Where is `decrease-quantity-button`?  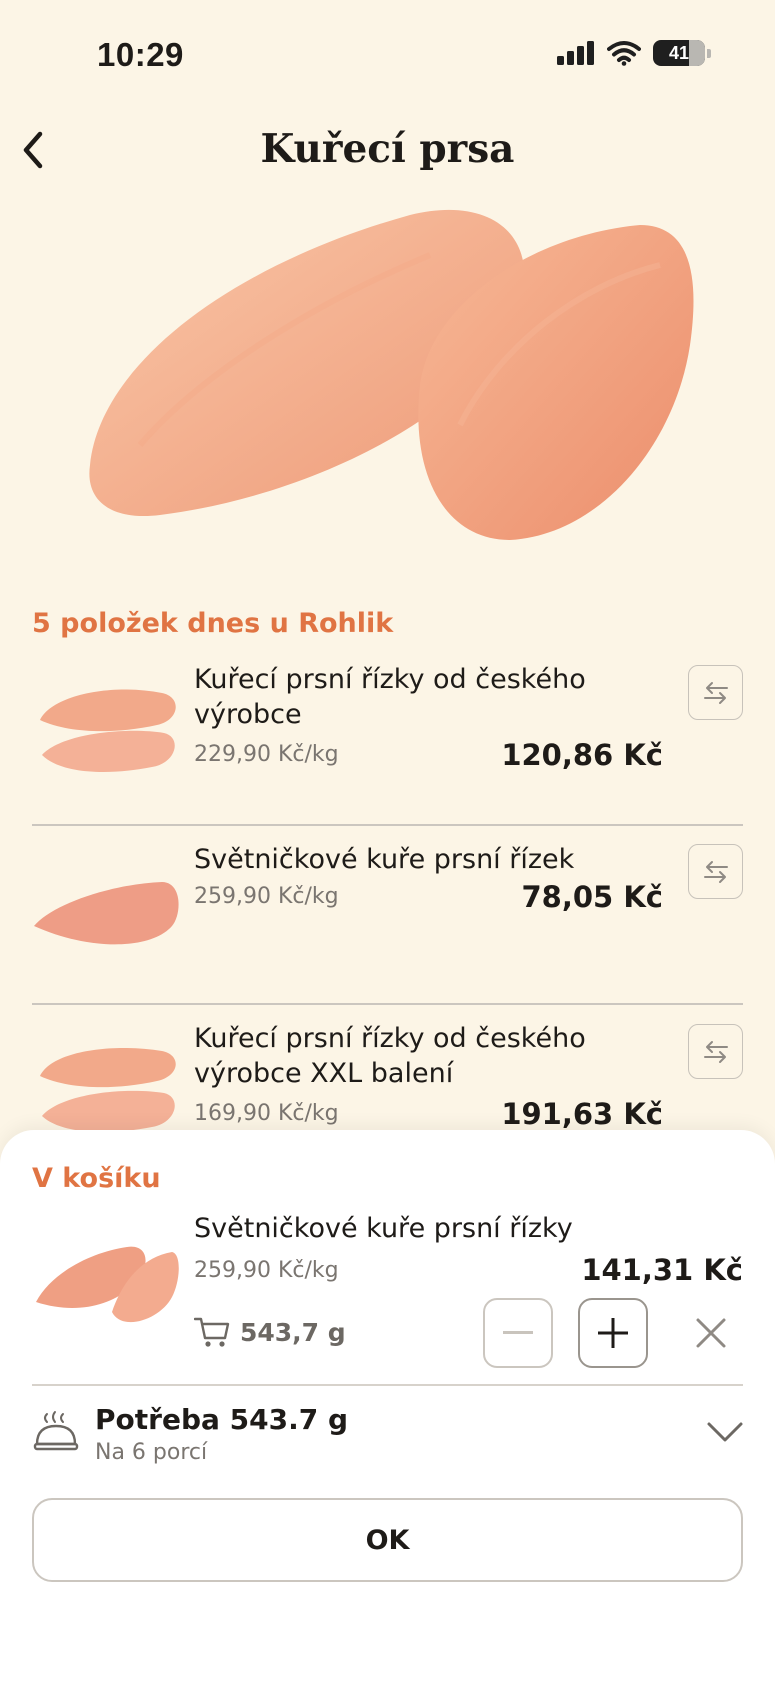
decrease-quantity-button is located at coordinates (518, 1333).